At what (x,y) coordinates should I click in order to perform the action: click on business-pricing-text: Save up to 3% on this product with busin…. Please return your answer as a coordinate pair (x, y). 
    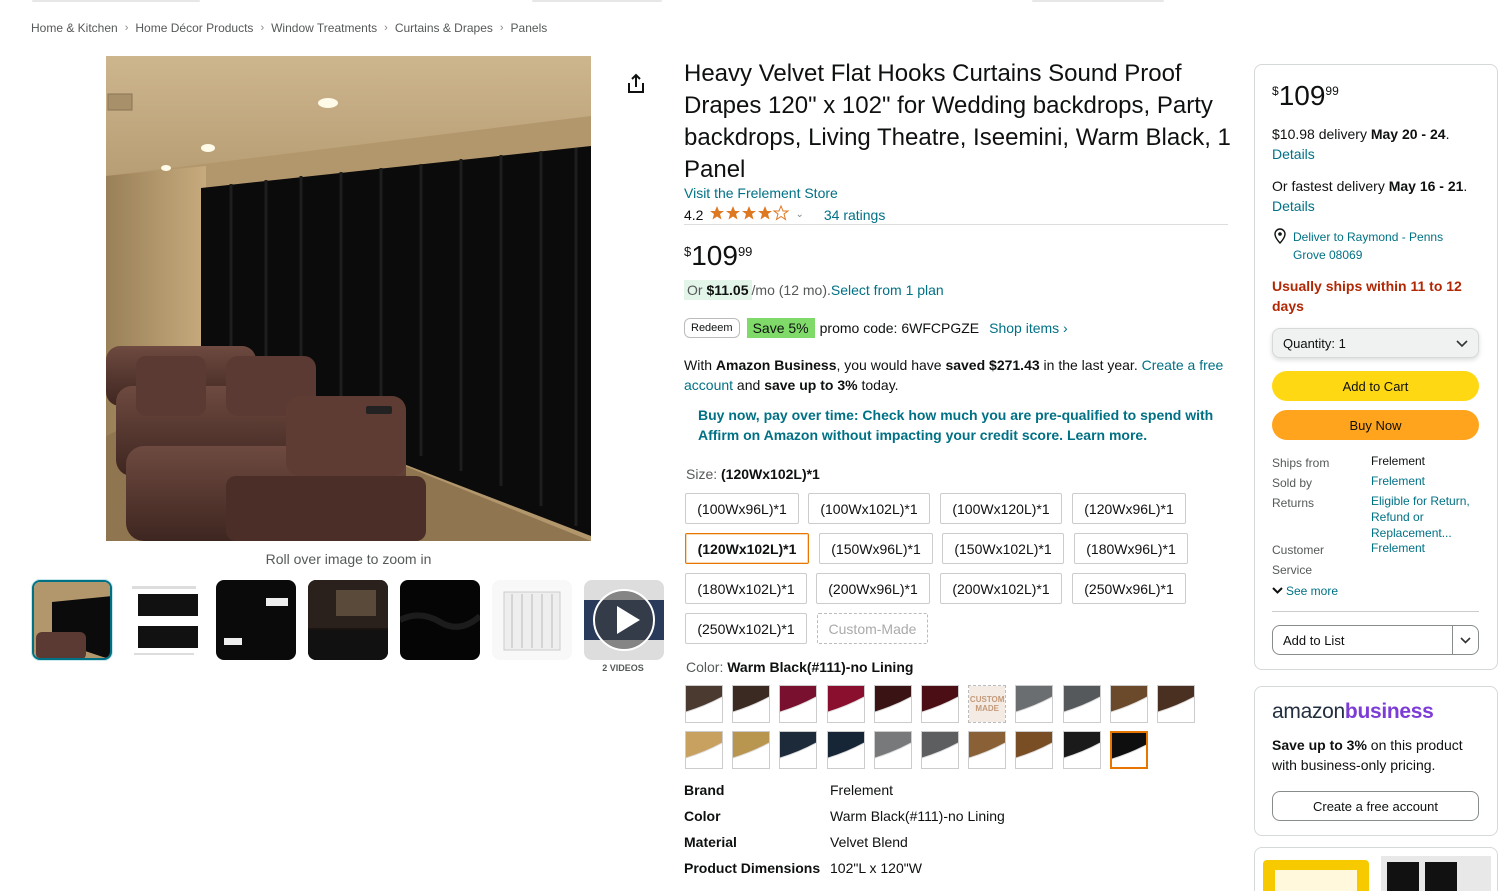
    Looking at the image, I should click on (1367, 755).